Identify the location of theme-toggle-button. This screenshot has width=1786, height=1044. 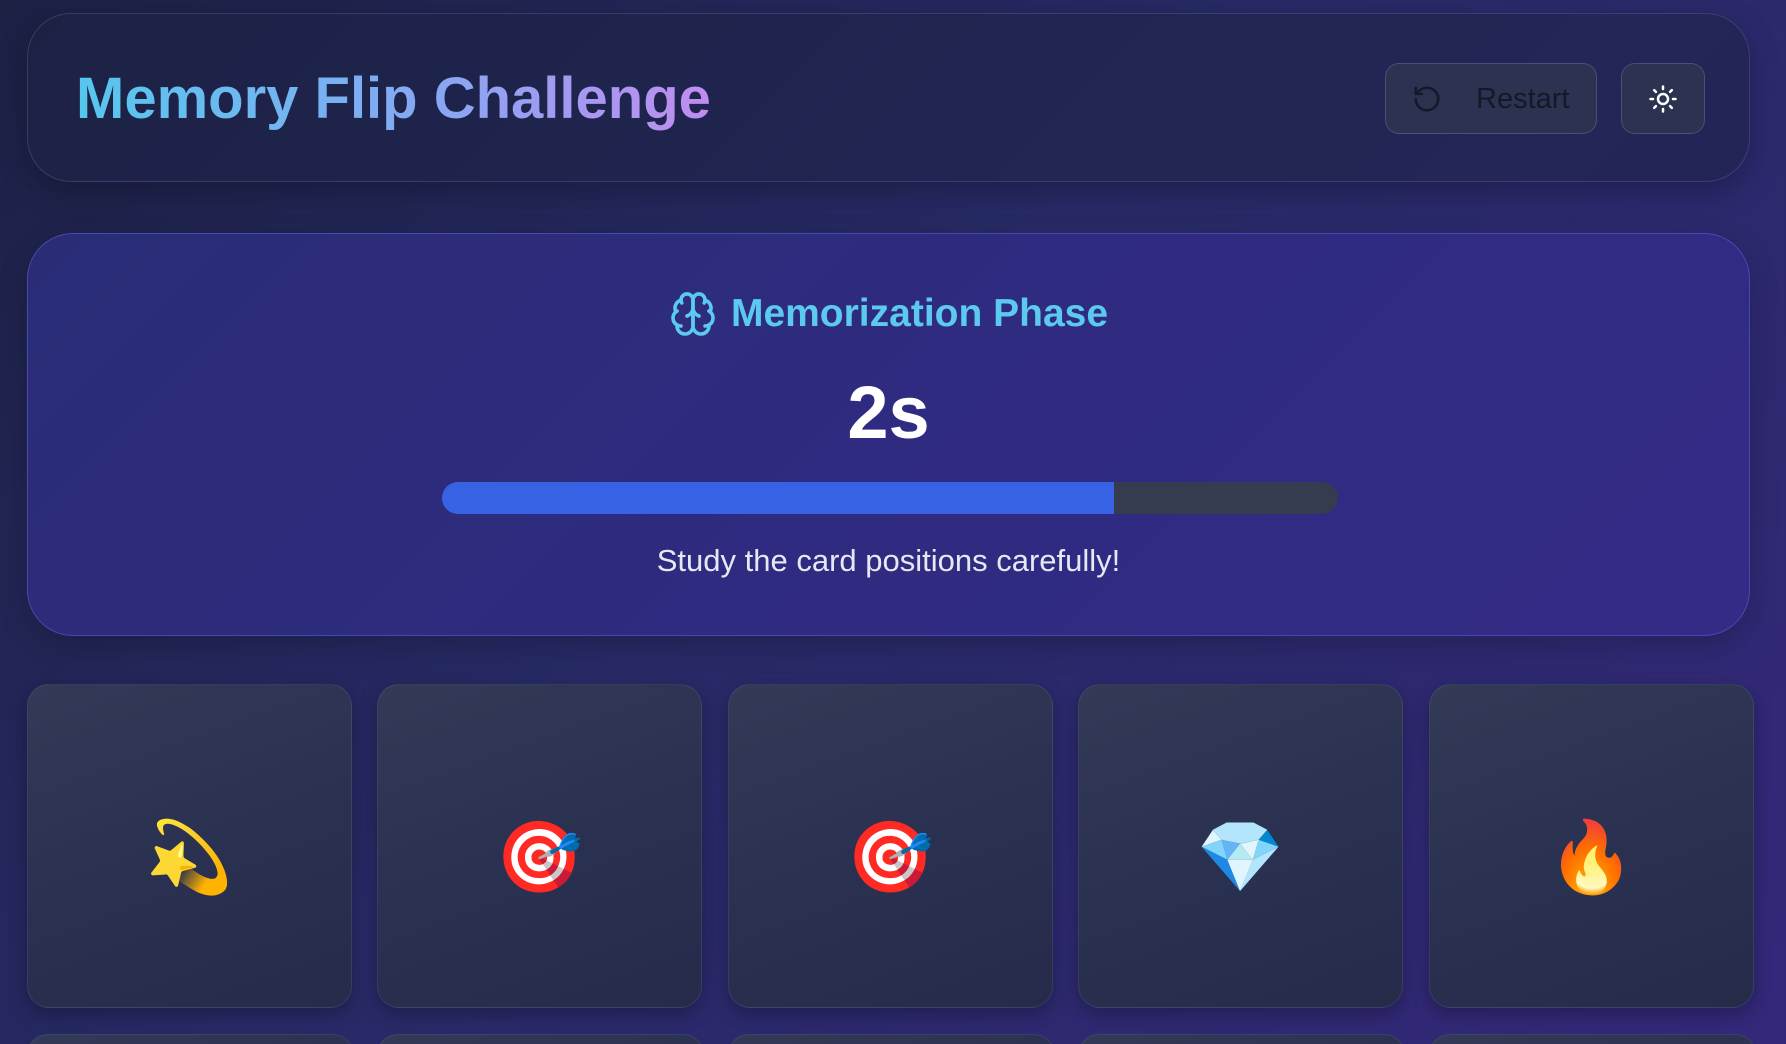
(1663, 98).